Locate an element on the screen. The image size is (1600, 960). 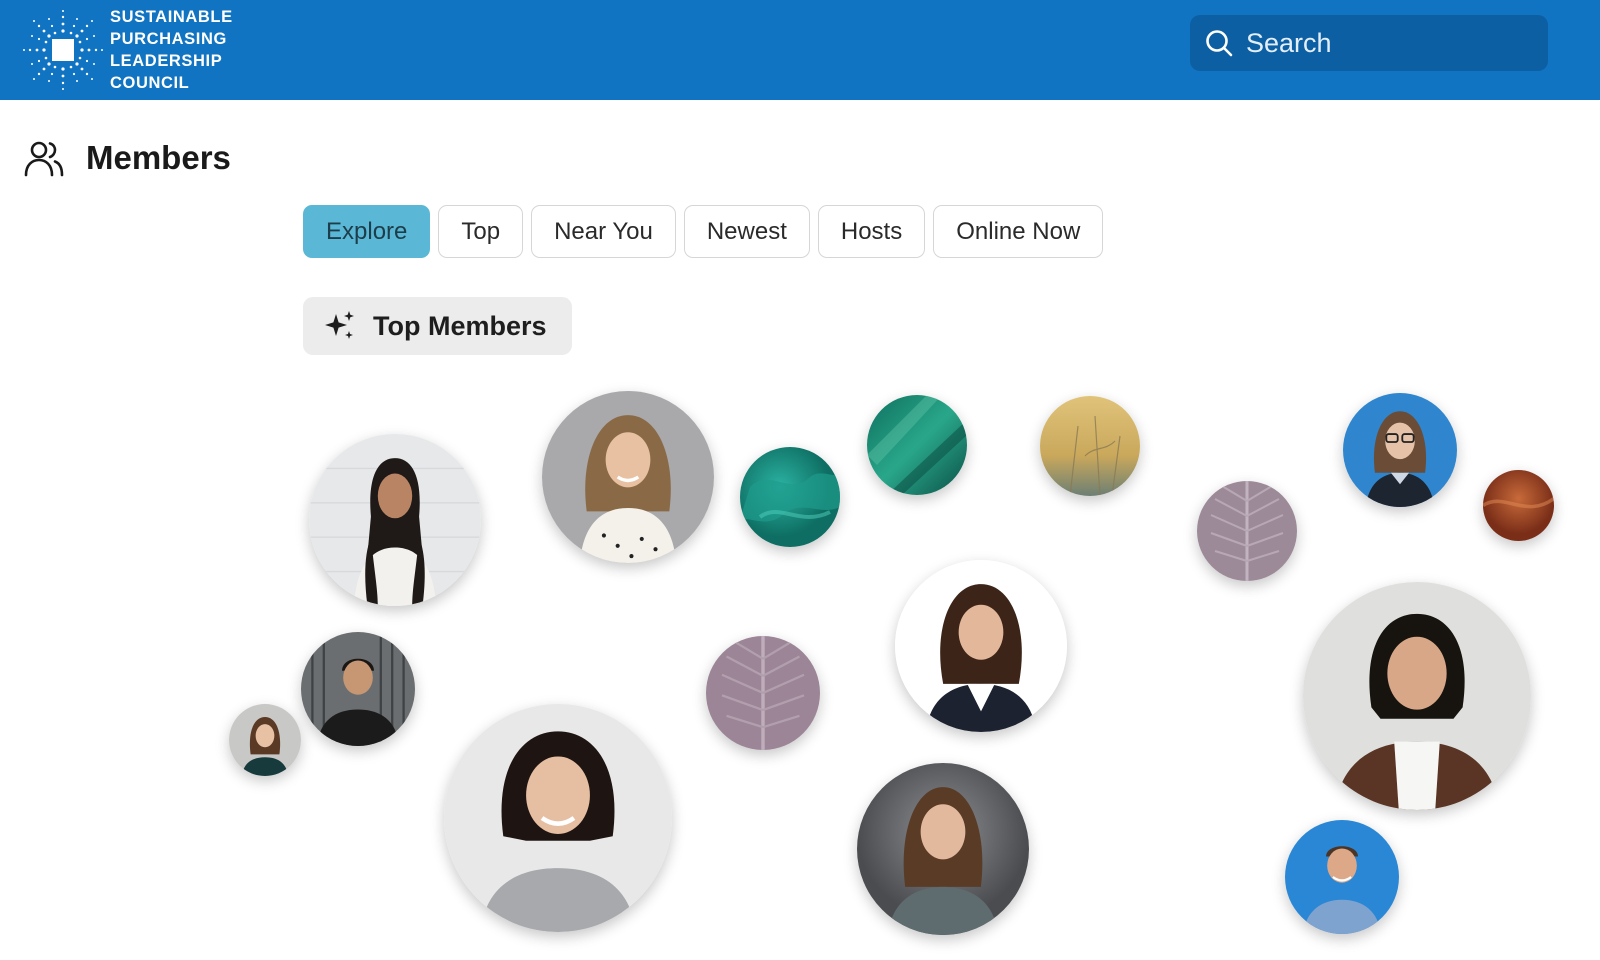
users-icon is located at coordinates (44, 159).